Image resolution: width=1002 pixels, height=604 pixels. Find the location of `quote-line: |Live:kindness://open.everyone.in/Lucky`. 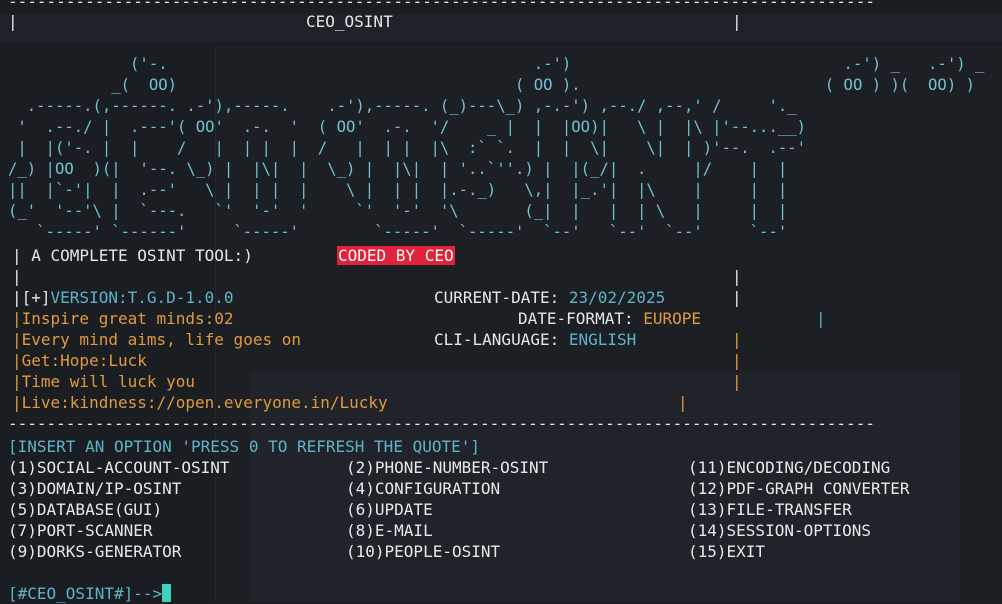

quote-line: |Live:kindness://open.everyone.in/Lucky is located at coordinates (200, 402).